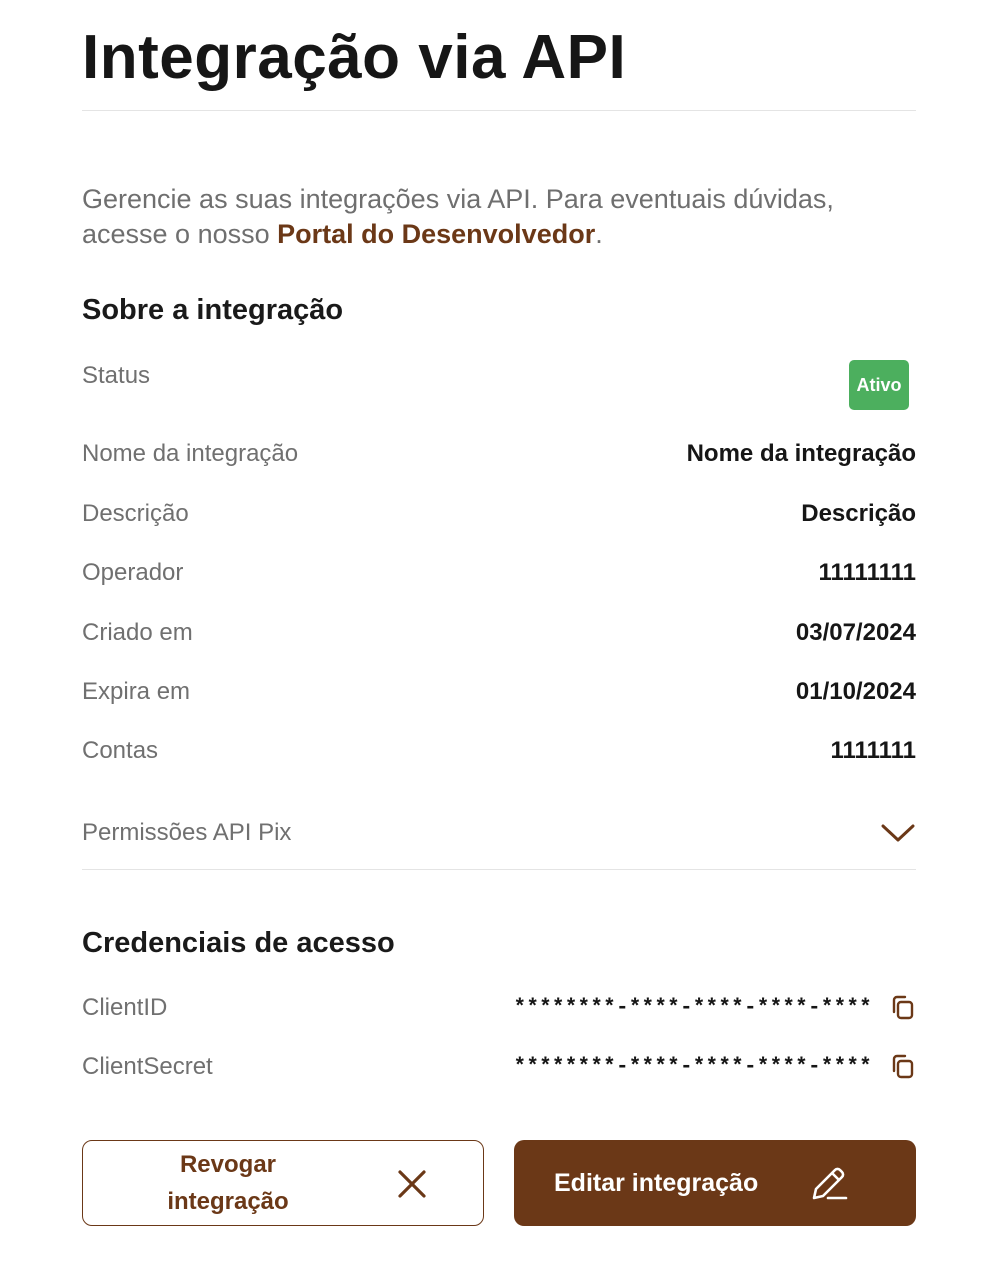  What do you see at coordinates (228, 1164) in the screenshot?
I see `revoke-label-line1: Revogar` at bounding box center [228, 1164].